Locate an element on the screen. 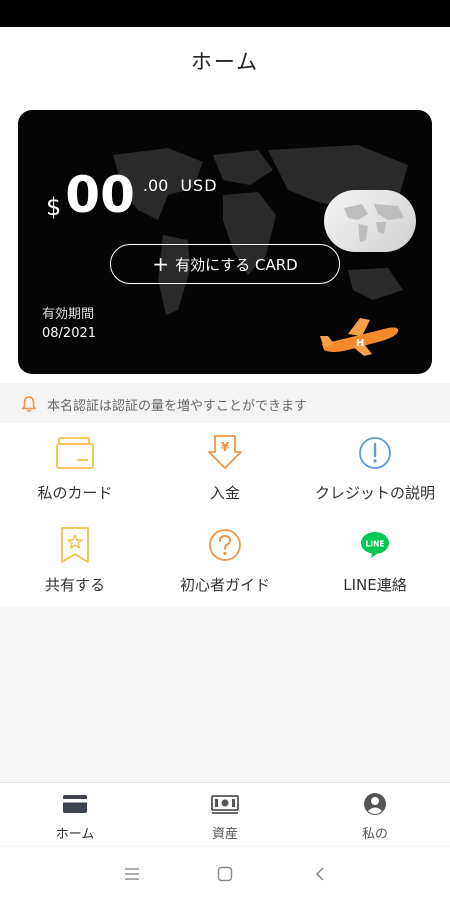 The height and width of the screenshot is (900, 450). bell-icon is located at coordinates (29, 404).